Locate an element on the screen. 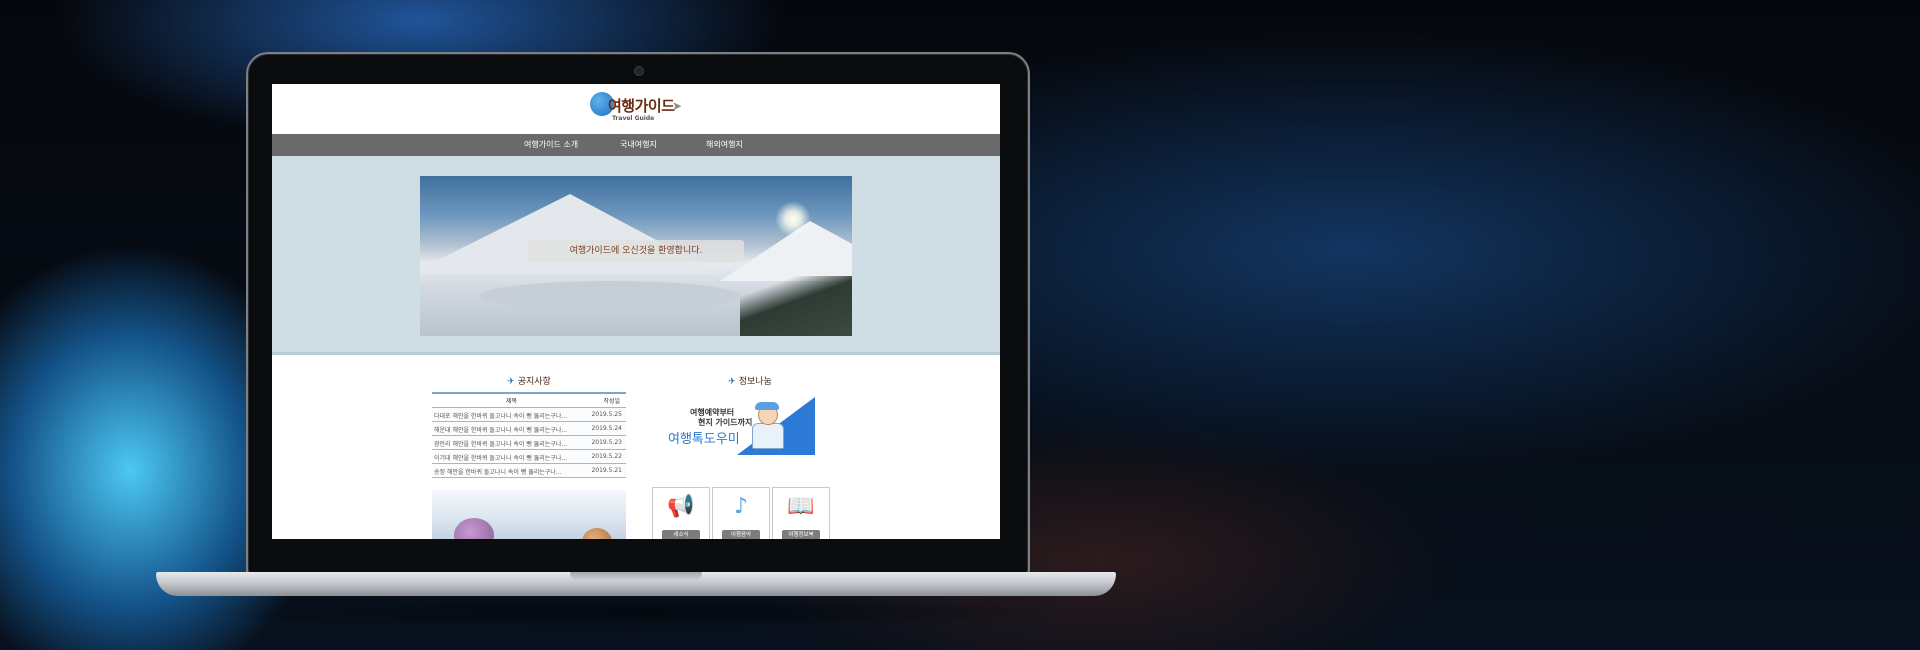 This screenshot has height=650, width=1920. table-row: 해운대 해안을 한바퀴 돌고나니 속이 뻥 뚫리는구나... 2019.5.24 is located at coordinates (529, 429).